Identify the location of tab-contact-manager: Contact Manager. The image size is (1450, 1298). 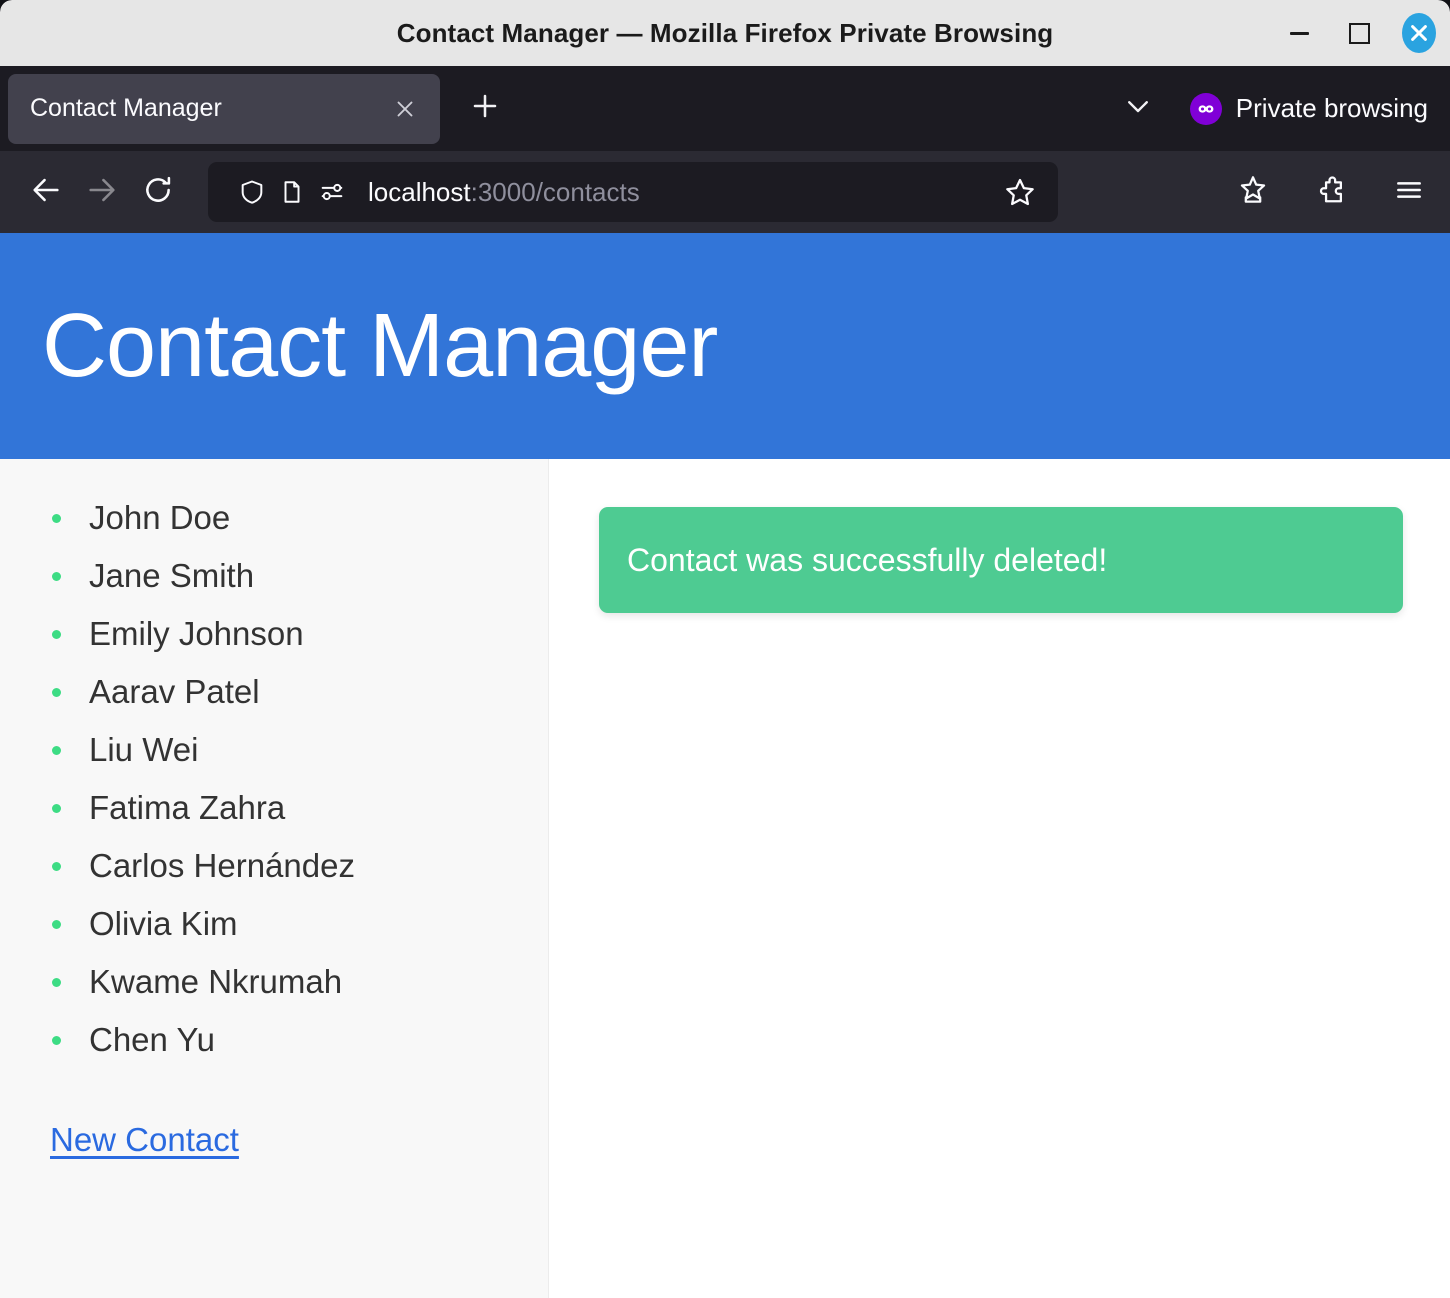
(224, 108).